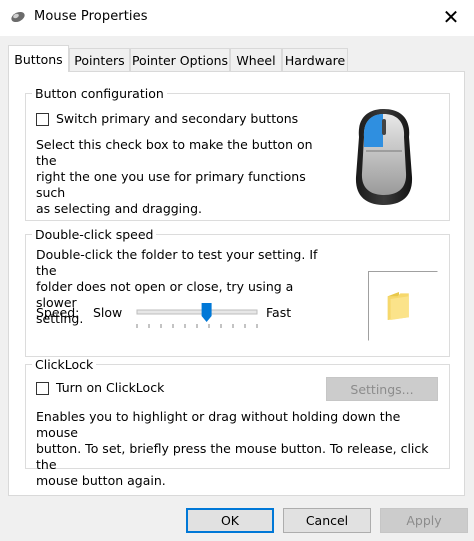 The width and height of the screenshot is (474, 541). What do you see at coordinates (64, 364) in the screenshot?
I see `group-title-clicklock: ClickLock` at bounding box center [64, 364].